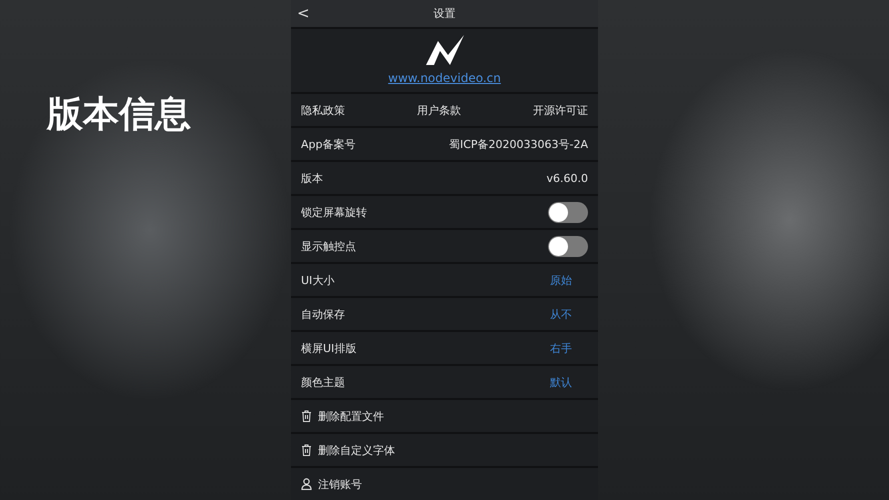  Describe the element at coordinates (560, 110) in the screenshot. I see `policy-link: 开源许可证` at that location.